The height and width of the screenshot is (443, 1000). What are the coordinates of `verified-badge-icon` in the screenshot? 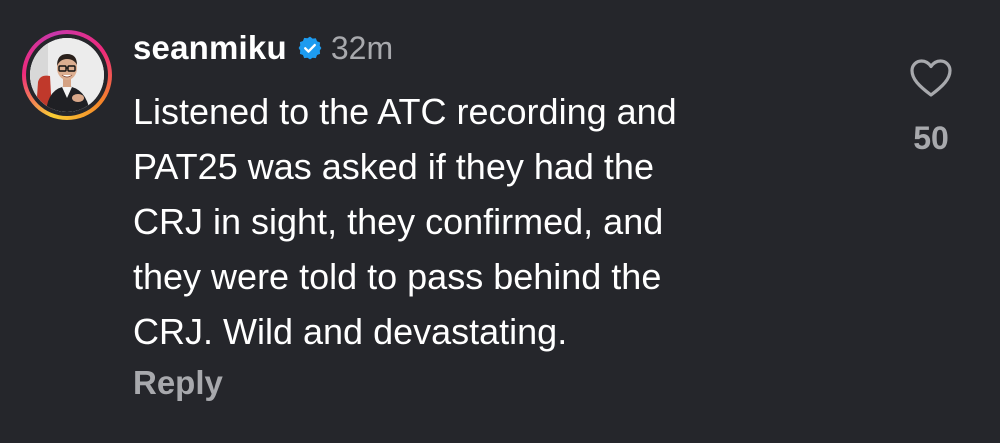 It's located at (310, 48).